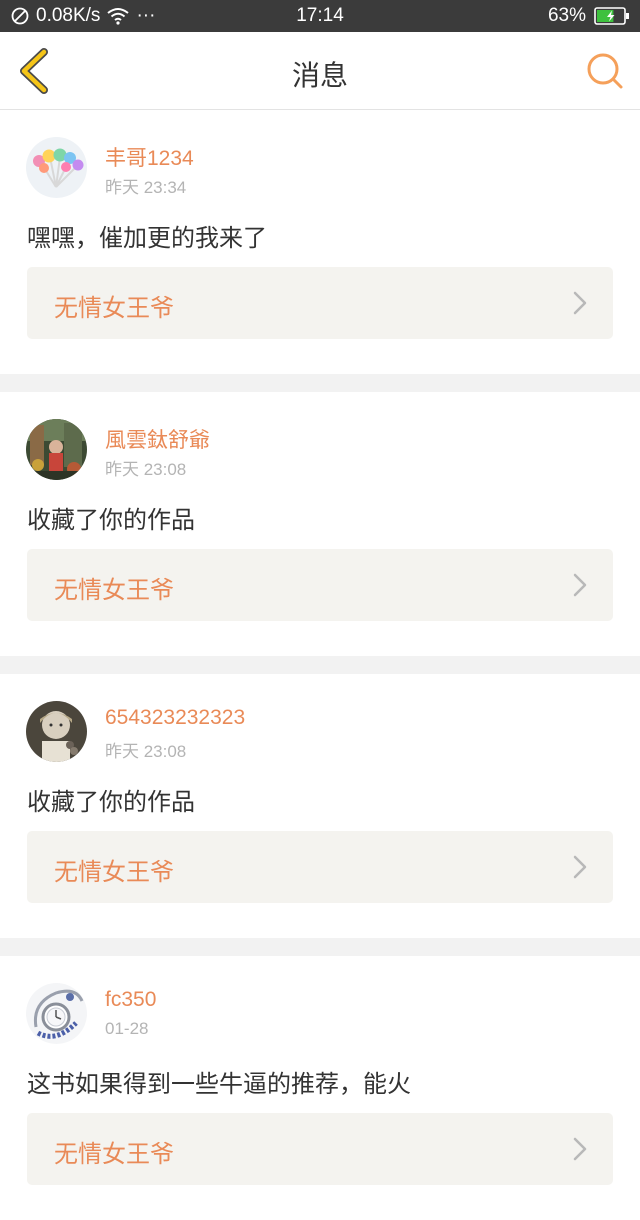 Image resolution: width=640 pixels, height=1220 pixels. I want to click on page-title: 消息, so click(319, 75).